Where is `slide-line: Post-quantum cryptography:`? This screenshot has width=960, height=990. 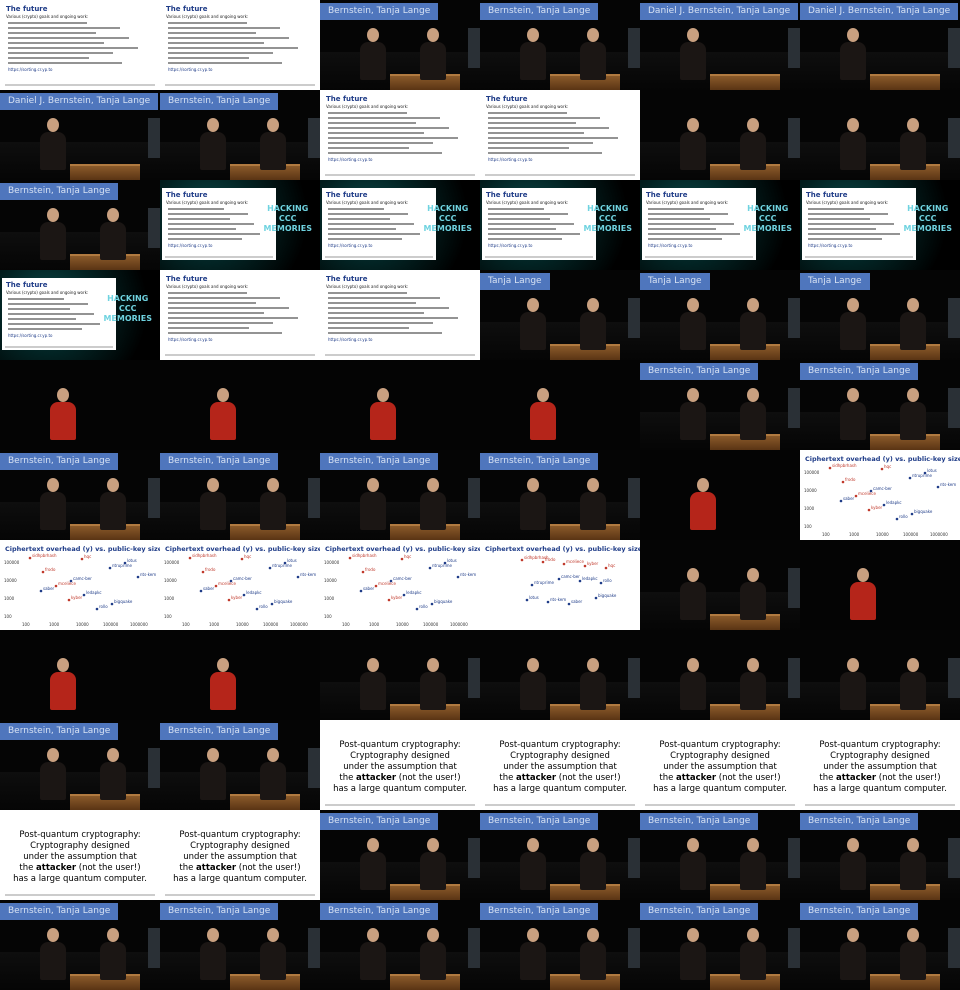 slide-line: Post-quantum cryptography: is located at coordinates (400, 745).